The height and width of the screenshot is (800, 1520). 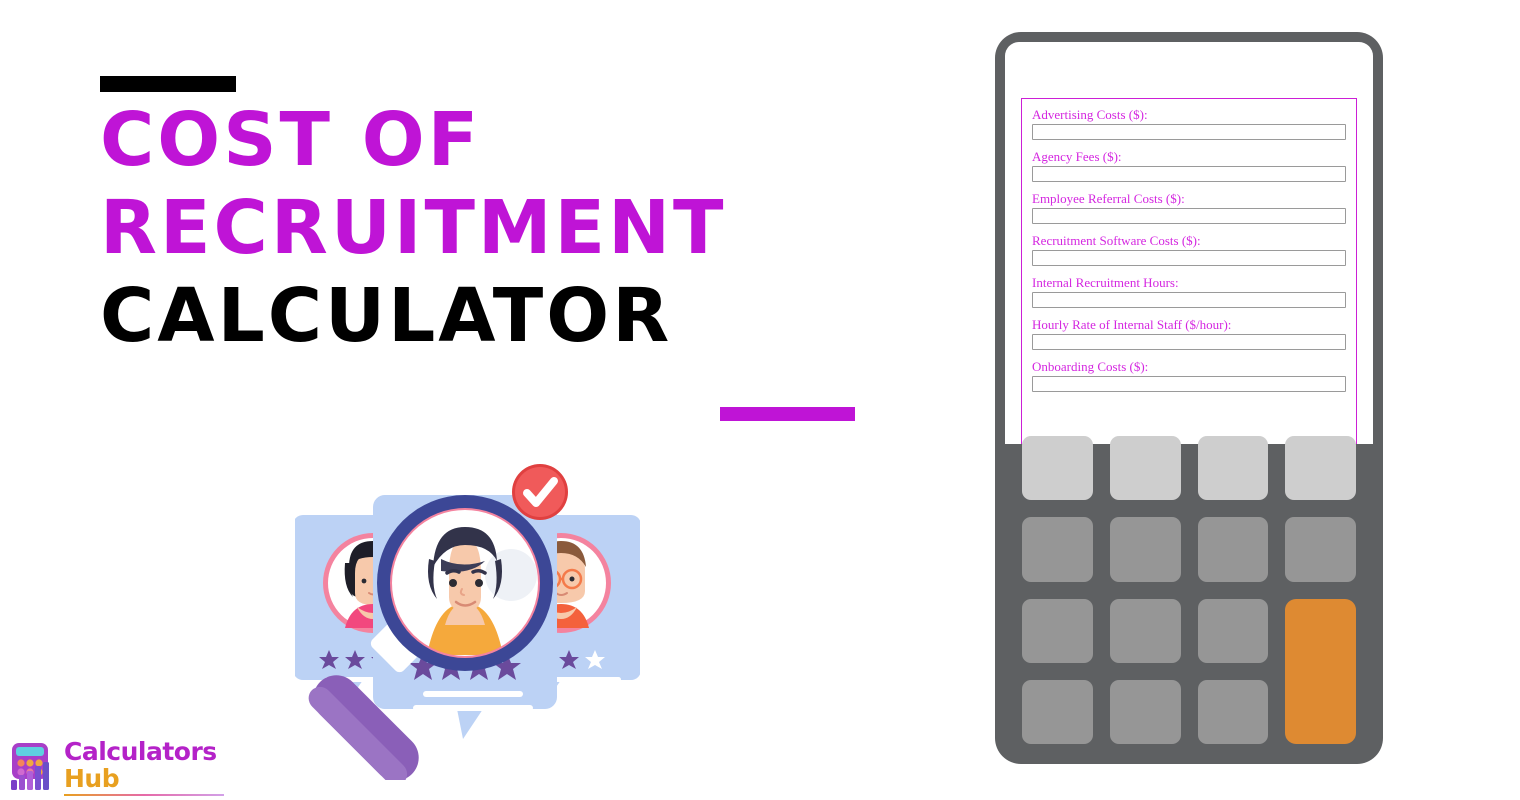 What do you see at coordinates (1320, 671) in the screenshot?
I see `calculator-key-equals` at bounding box center [1320, 671].